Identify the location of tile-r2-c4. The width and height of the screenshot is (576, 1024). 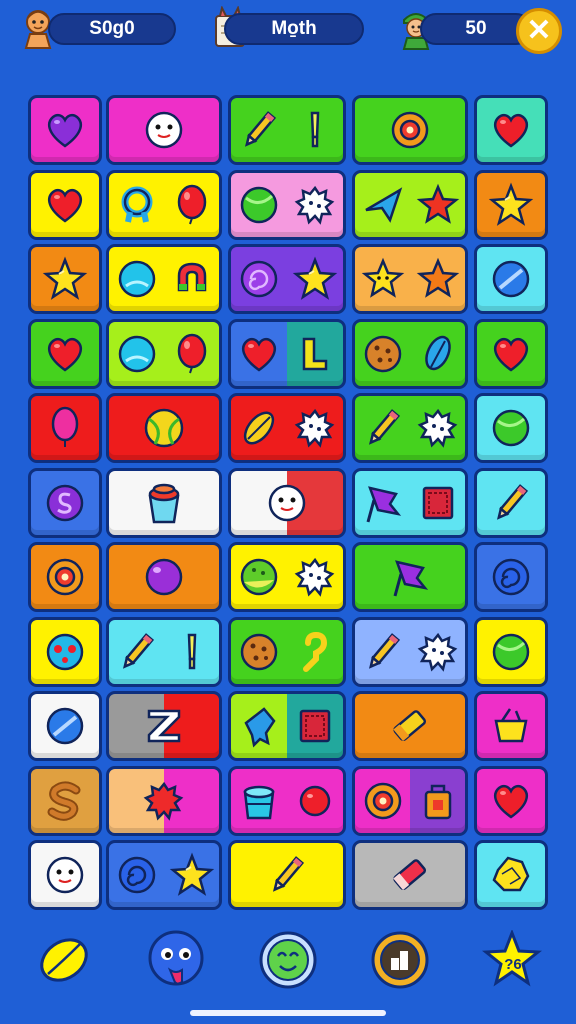
(410, 205).